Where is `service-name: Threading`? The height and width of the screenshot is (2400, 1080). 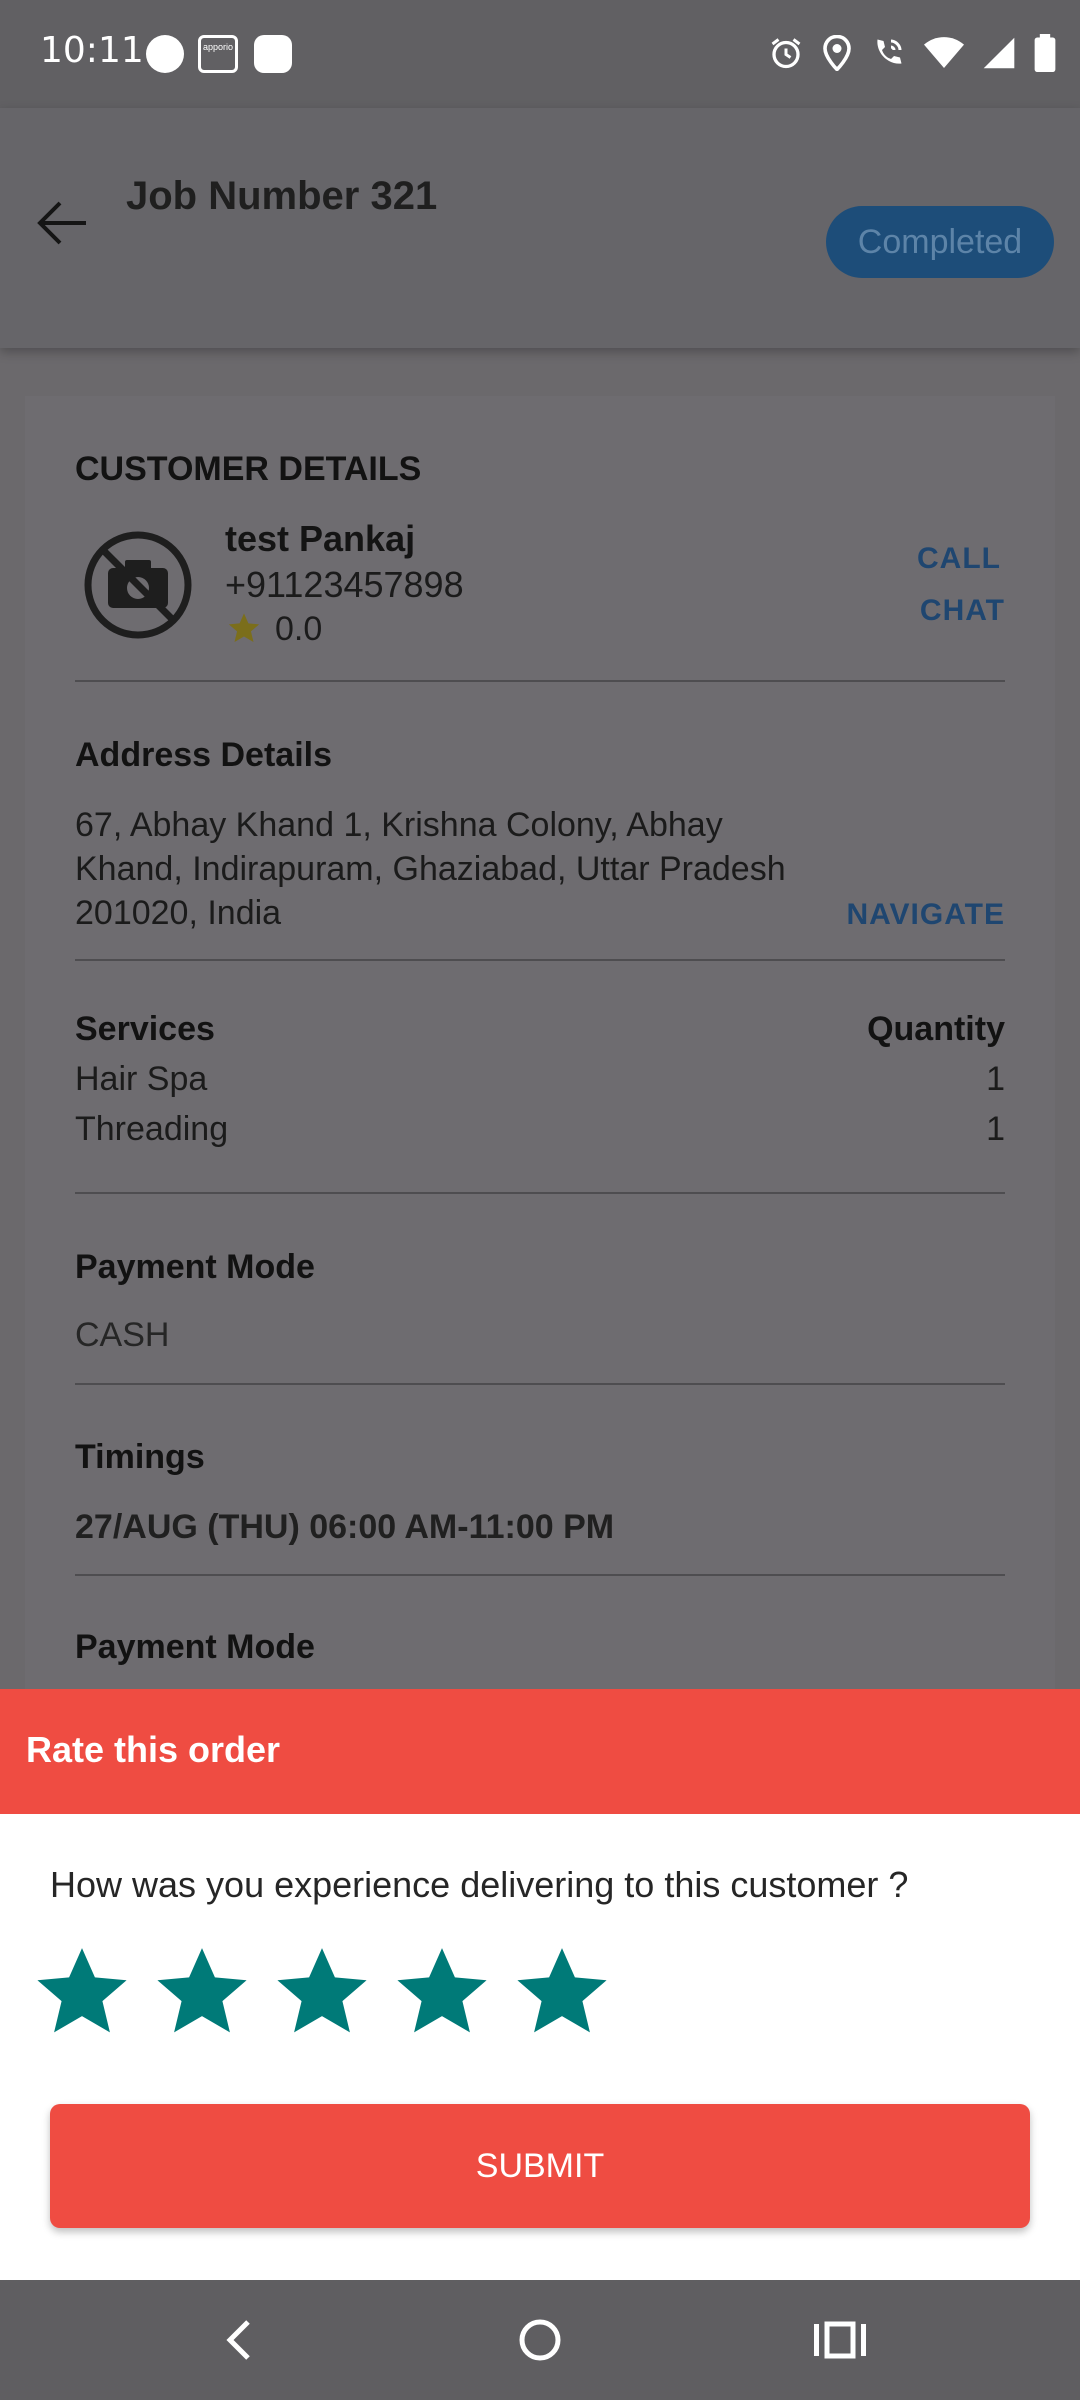 service-name: Threading is located at coordinates (152, 1129).